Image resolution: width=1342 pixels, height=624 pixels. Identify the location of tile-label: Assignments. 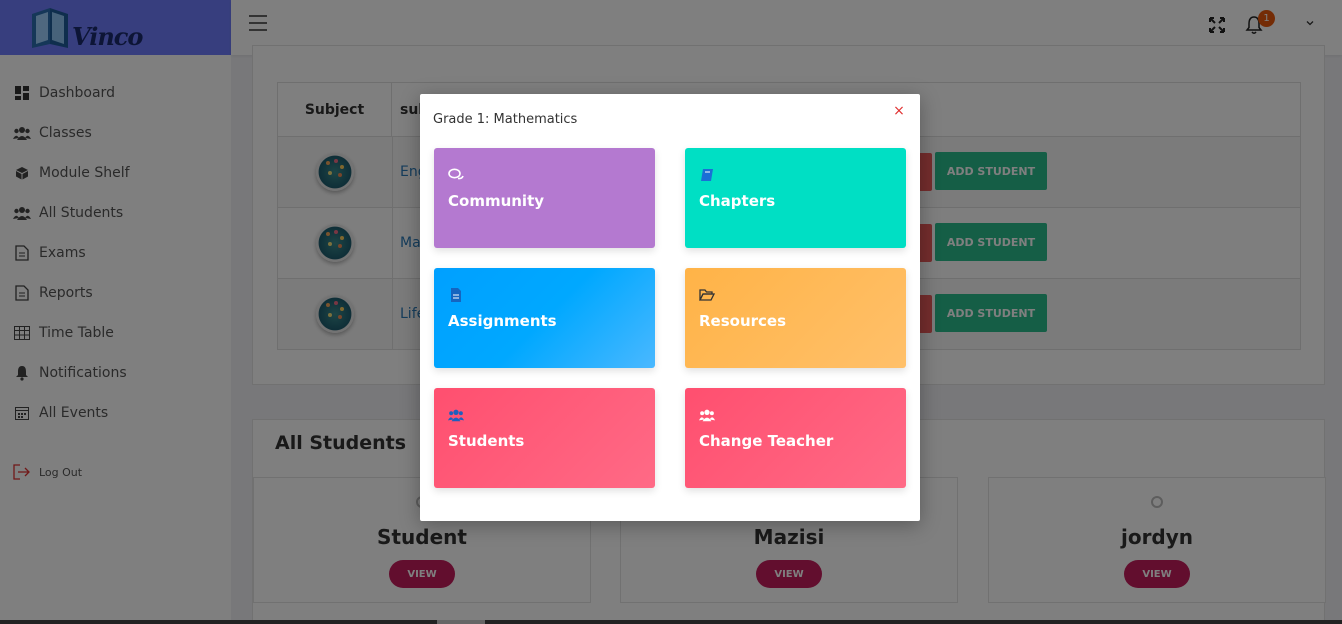
(502, 321).